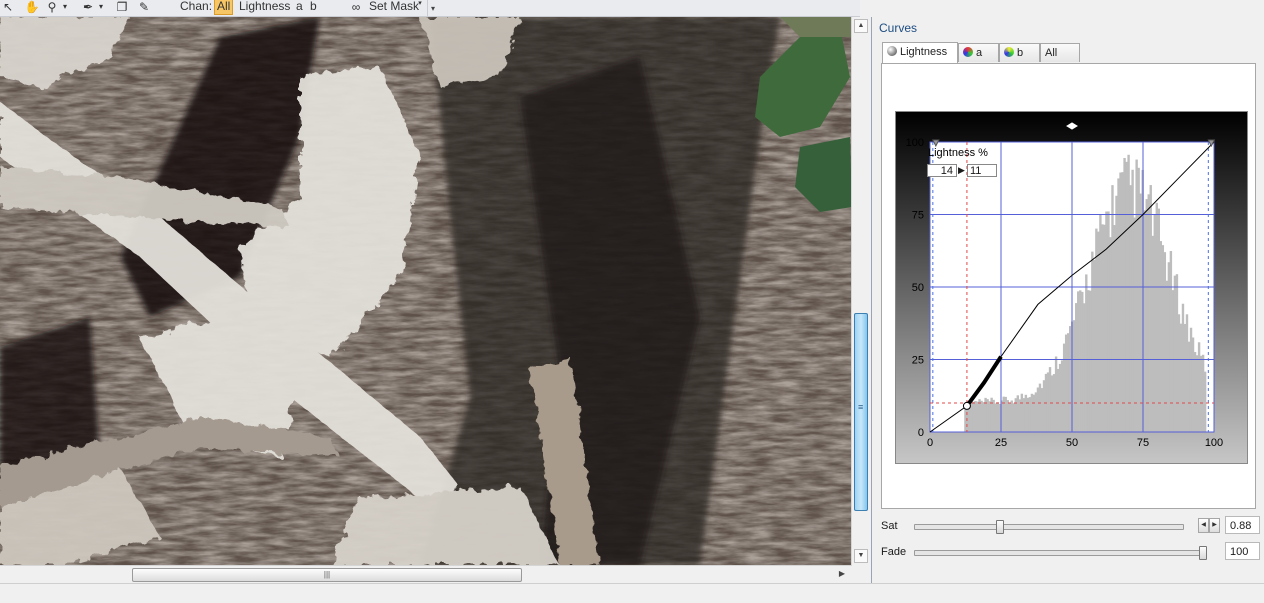 The width and height of the screenshot is (1264, 603). Describe the element at coordinates (942, 170) in the screenshot. I see `point-input-field: 14` at that location.